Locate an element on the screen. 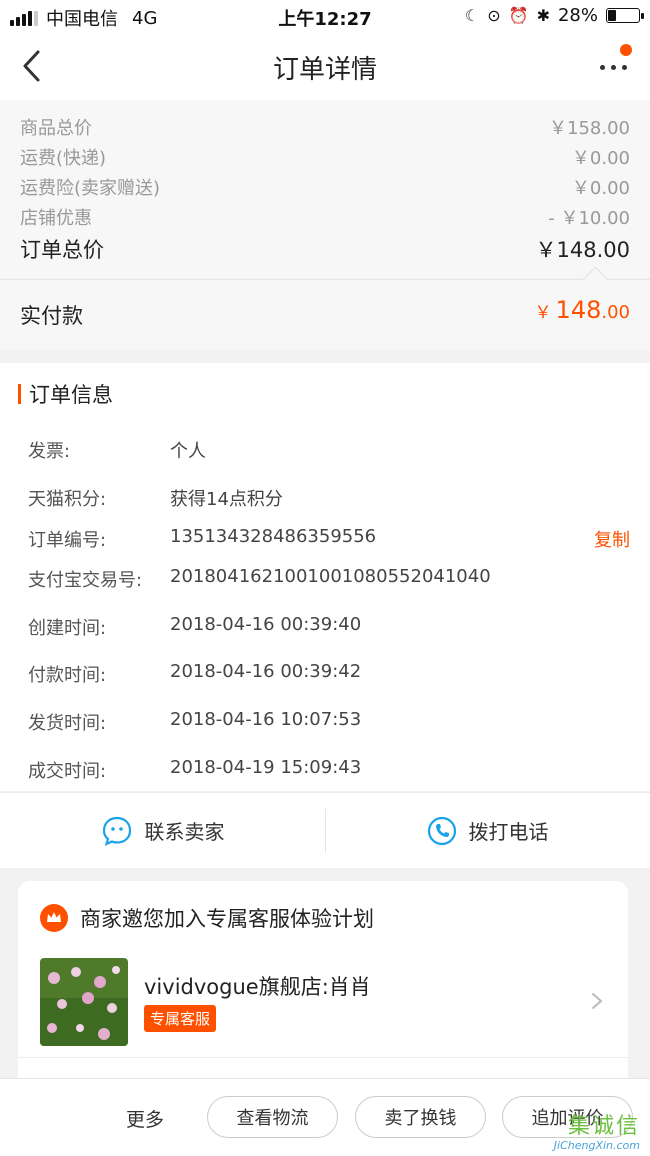 The height and width of the screenshot is (1156, 650). order-info-heading: 订单信息 is located at coordinates (65, 395).